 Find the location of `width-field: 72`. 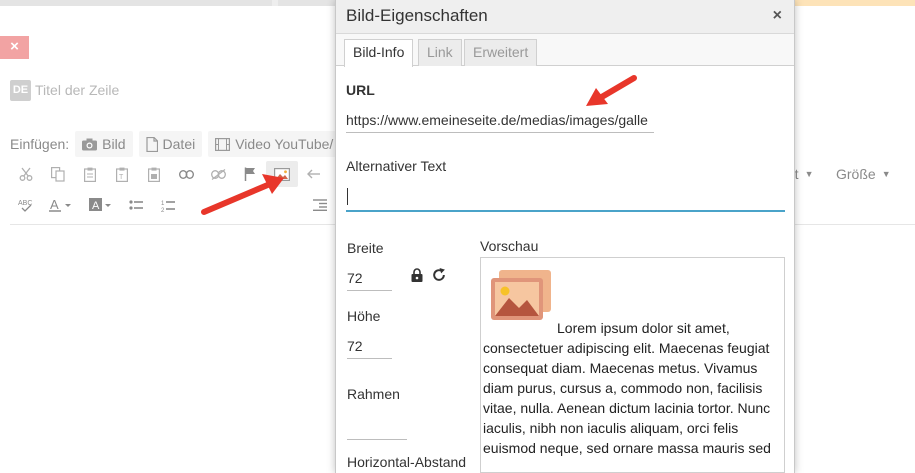

width-field: 72 is located at coordinates (369, 280).